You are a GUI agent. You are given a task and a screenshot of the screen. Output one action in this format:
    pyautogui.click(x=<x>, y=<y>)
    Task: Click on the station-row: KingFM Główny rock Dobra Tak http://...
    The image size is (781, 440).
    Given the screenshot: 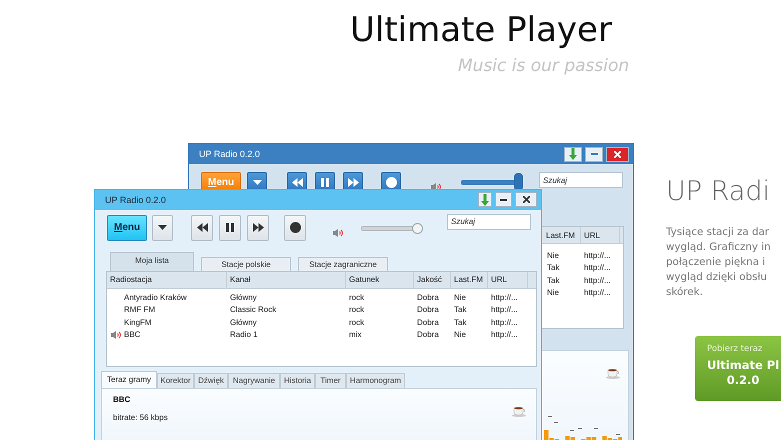 What is the action you would take?
    pyautogui.click(x=321, y=322)
    